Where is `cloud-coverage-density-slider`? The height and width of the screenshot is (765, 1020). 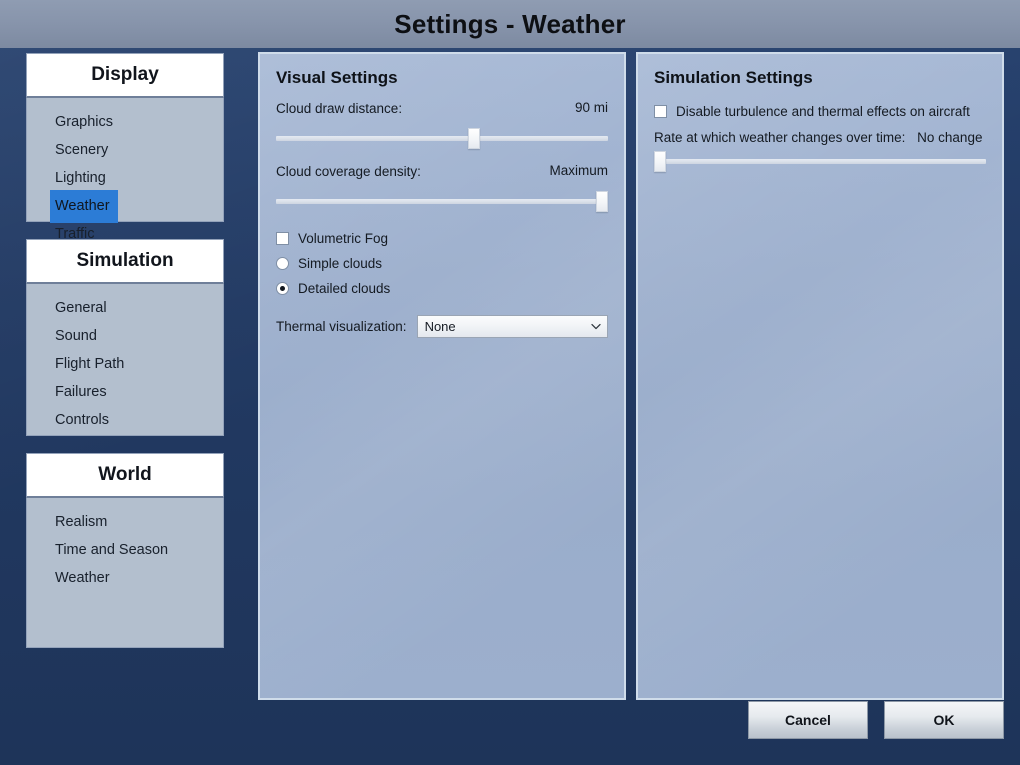
cloud-coverage-density-slider is located at coordinates (442, 201).